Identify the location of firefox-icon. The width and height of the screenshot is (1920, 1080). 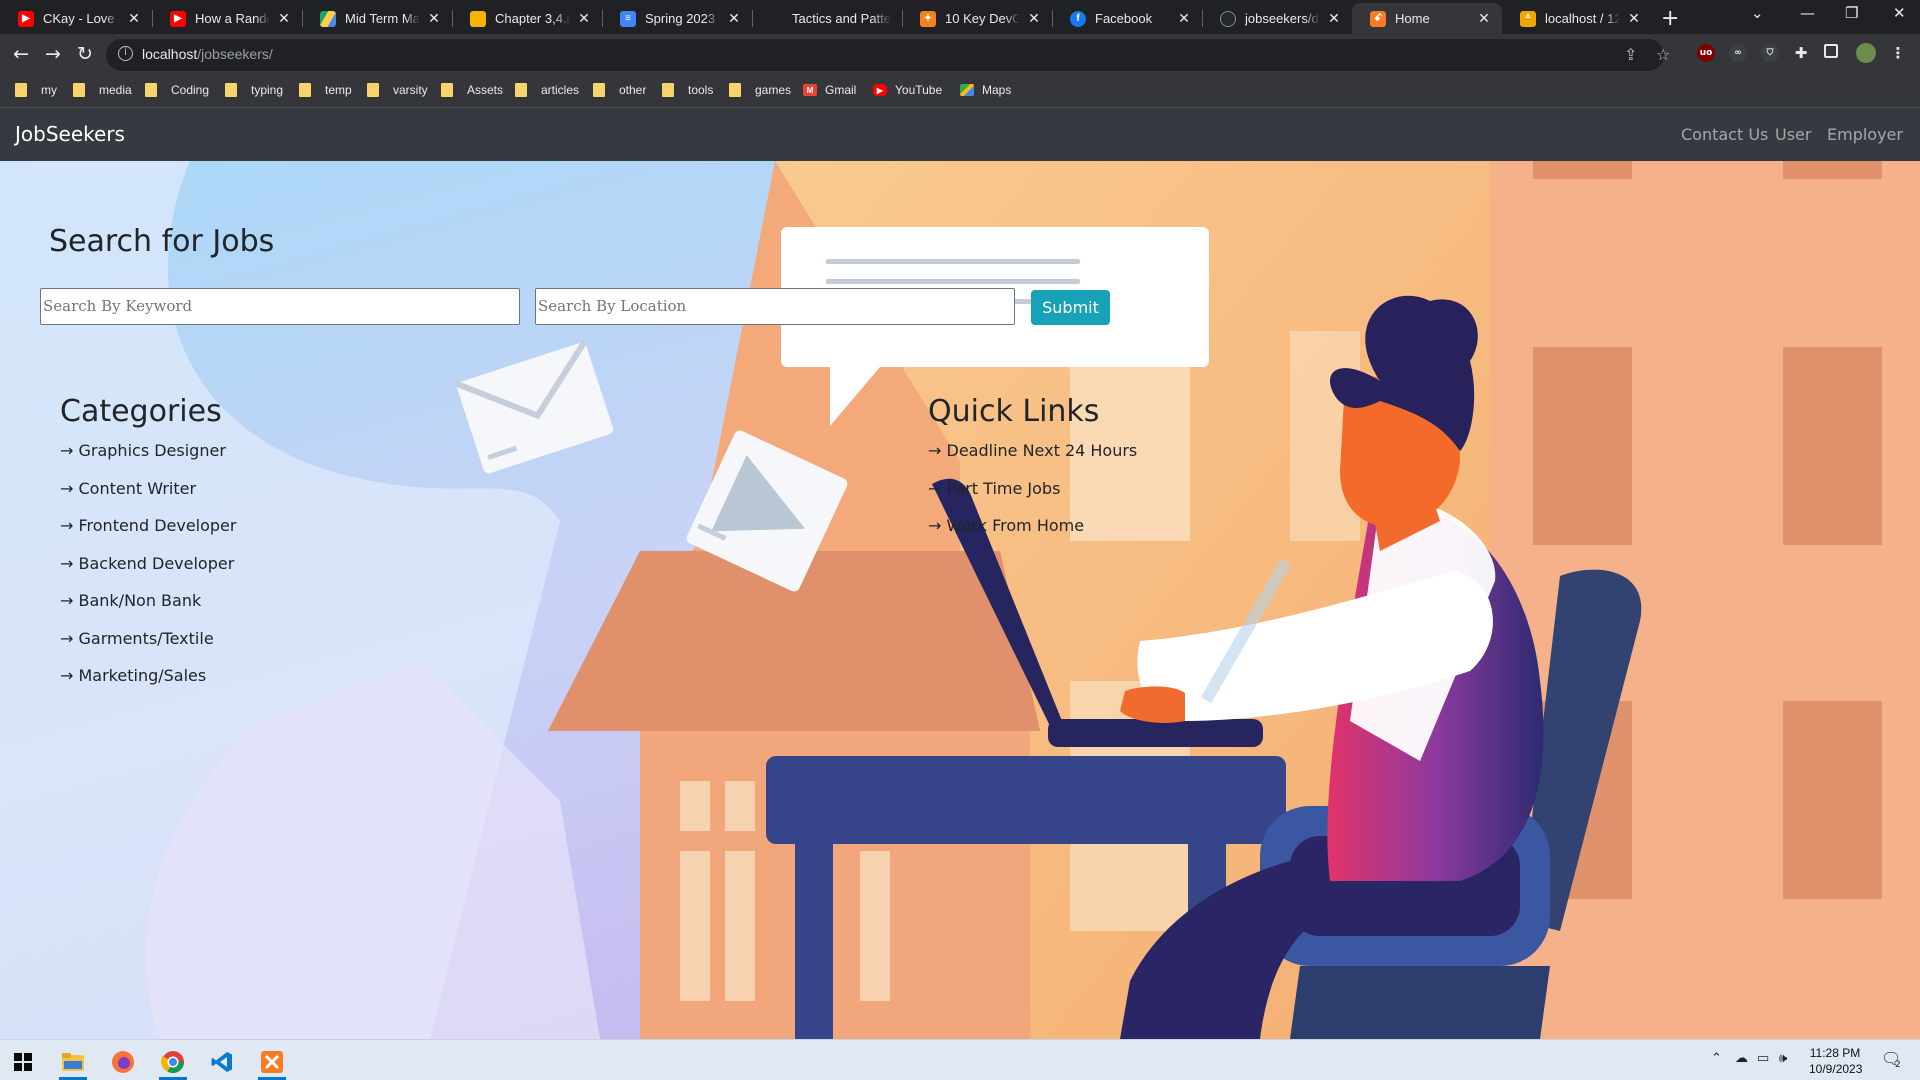
(123, 1062).